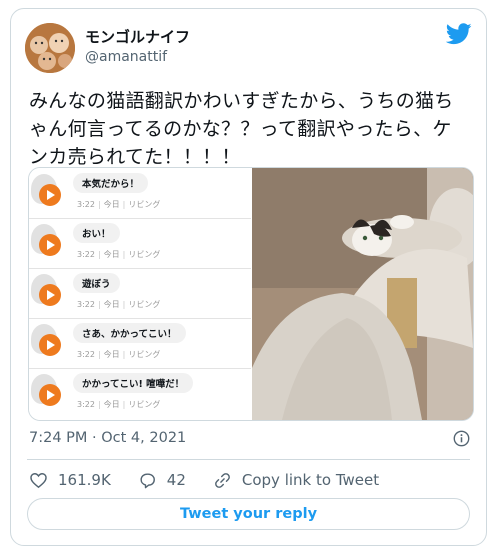  What do you see at coordinates (38, 480) in the screenshot?
I see `heart-icon` at bounding box center [38, 480].